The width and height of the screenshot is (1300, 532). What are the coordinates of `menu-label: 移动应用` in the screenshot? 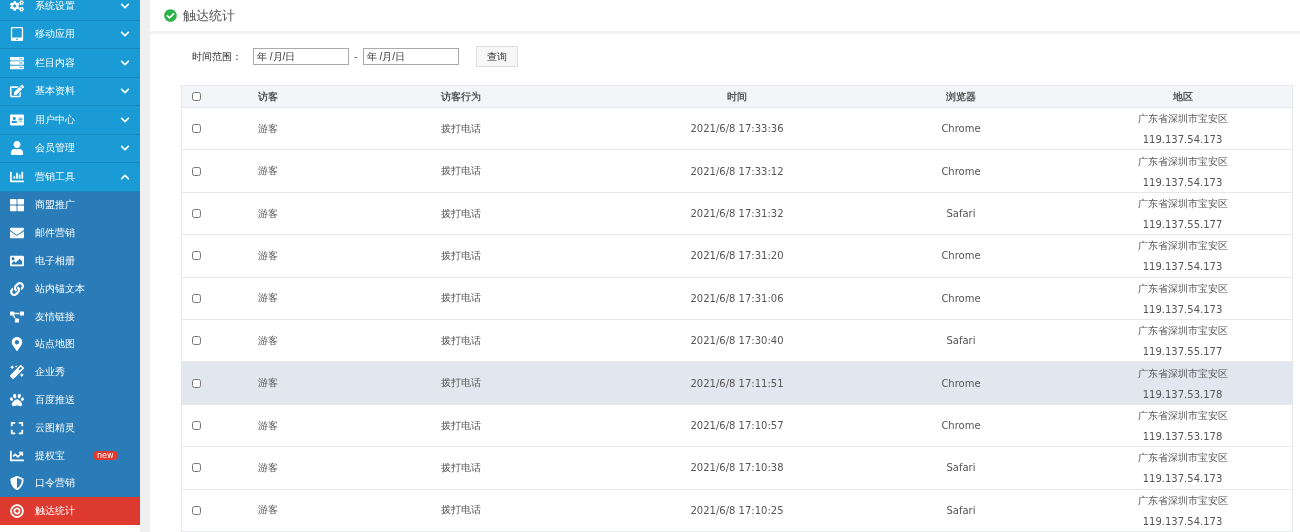 It's located at (55, 34).